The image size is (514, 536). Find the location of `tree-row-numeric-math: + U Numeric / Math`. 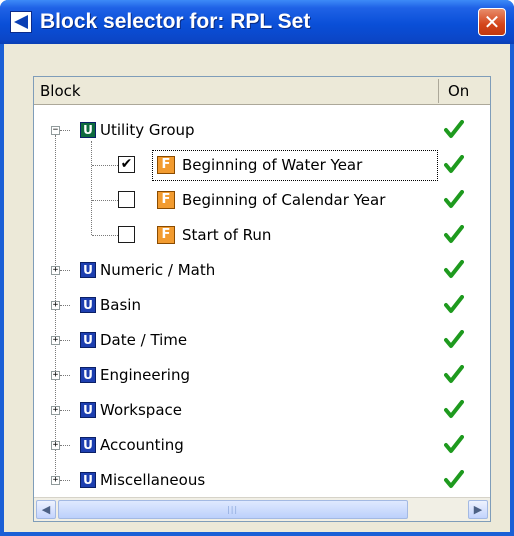

tree-row-numeric-math: + U Numeric / Math is located at coordinates (262, 270).